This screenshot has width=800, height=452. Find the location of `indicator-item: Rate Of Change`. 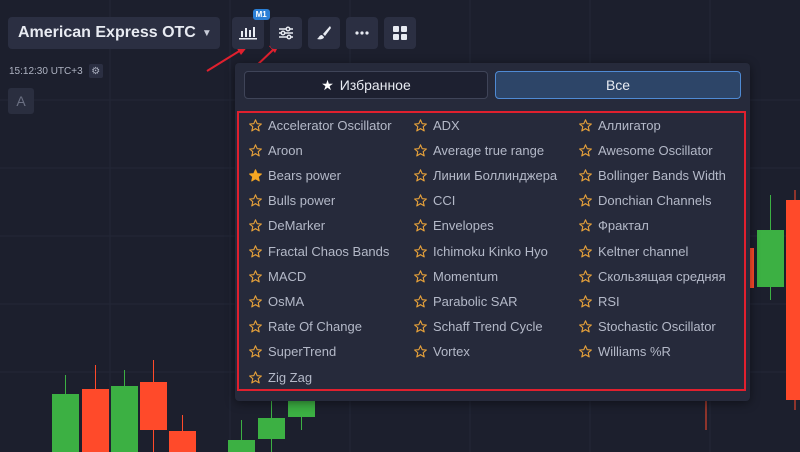

indicator-item: Rate Of Change is located at coordinates (305, 327).